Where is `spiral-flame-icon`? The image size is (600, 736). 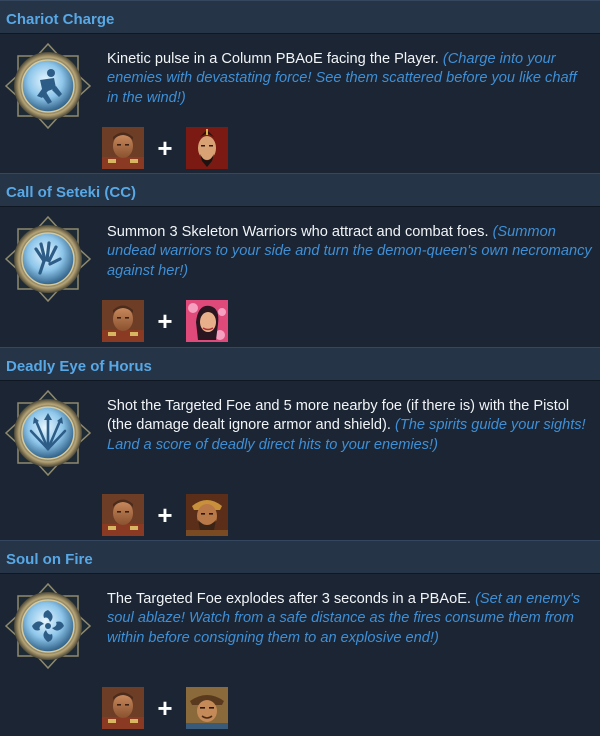 spiral-flame-icon is located at coordinates (48, 626).